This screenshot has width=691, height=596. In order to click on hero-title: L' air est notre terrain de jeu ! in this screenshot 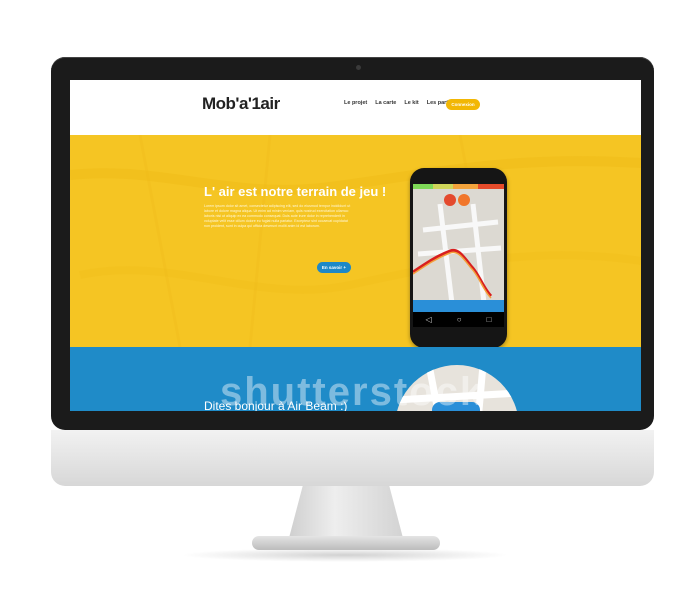, I will do `click(295, 191)`.